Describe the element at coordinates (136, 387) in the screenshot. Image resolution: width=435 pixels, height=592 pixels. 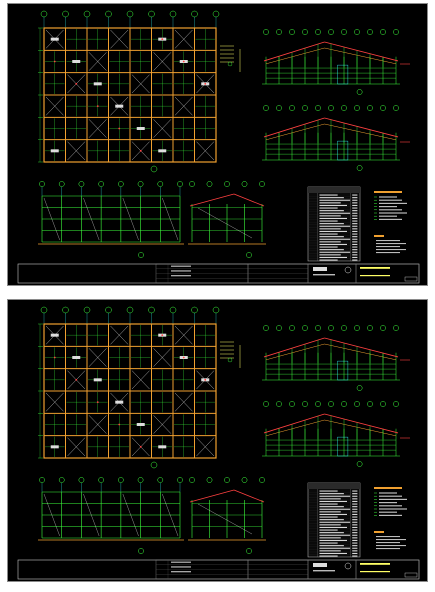
I see `frame-elevation` at that location.